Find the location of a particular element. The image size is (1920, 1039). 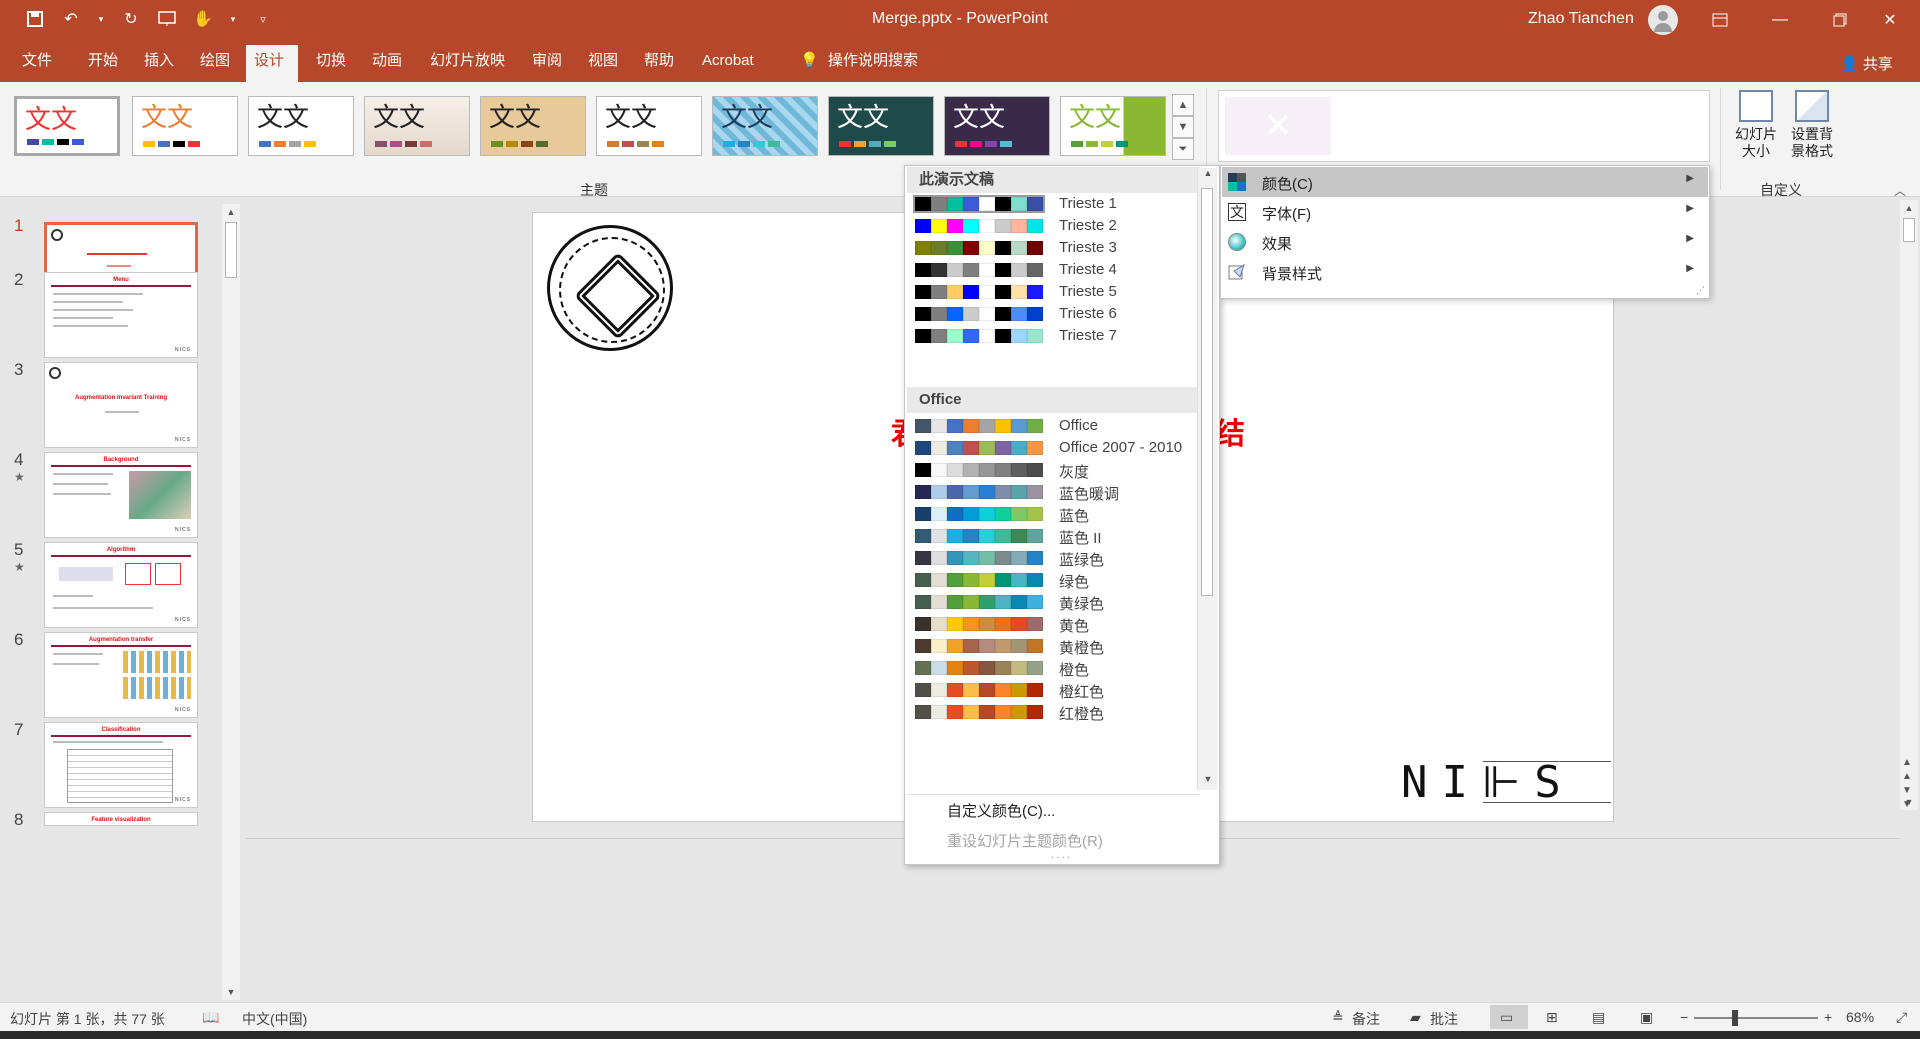

slide-nav-arrows: ▲ ▲ ▼ ▼ is located at coordinates (1907, 784).